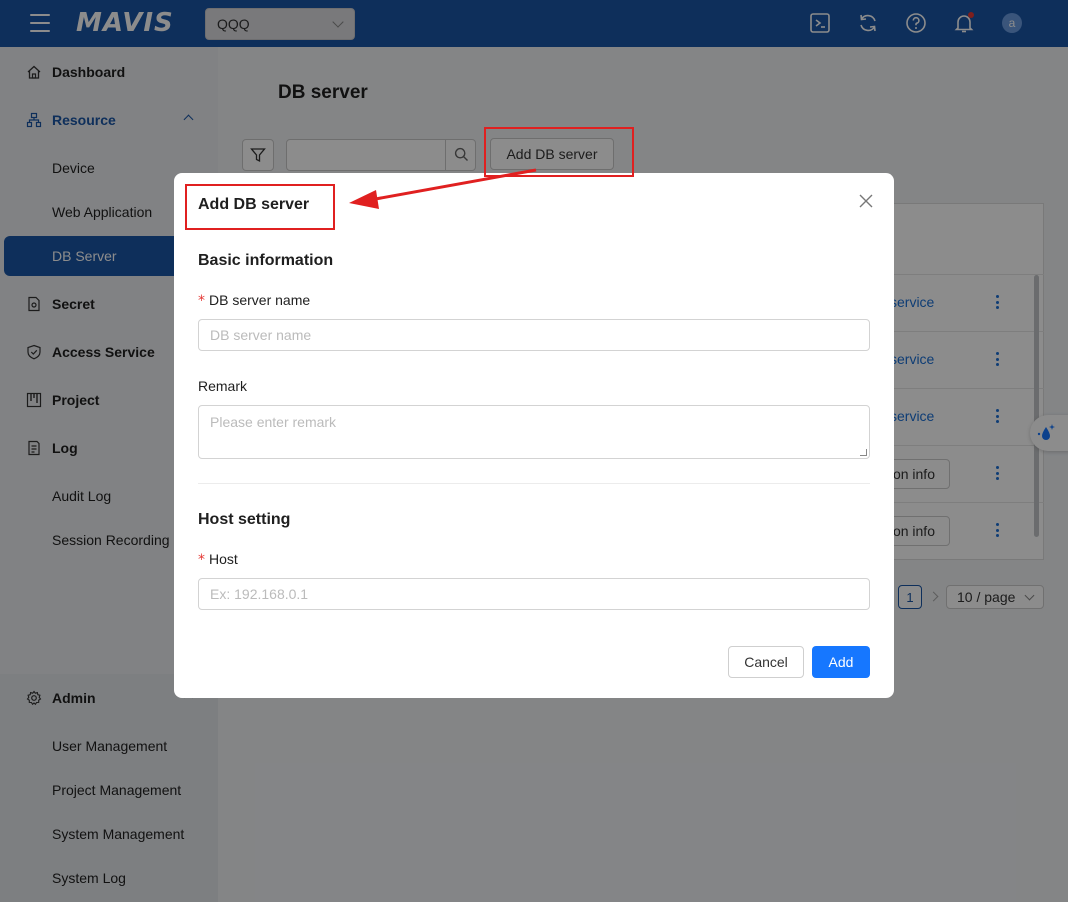 This screenshot has width=1068, height=902. I want to click on field-label-name: * DB server name, so click(254, 300).